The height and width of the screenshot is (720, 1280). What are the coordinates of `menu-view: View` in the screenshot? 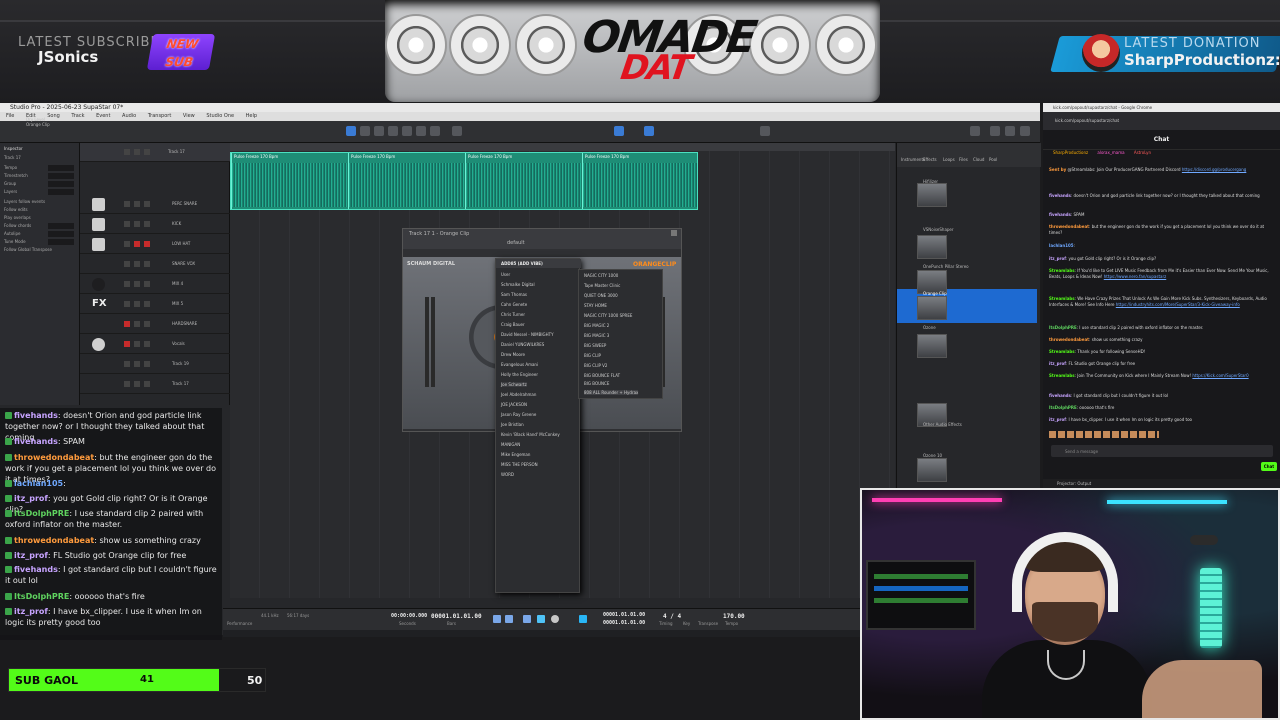 It's located at (189, 116).